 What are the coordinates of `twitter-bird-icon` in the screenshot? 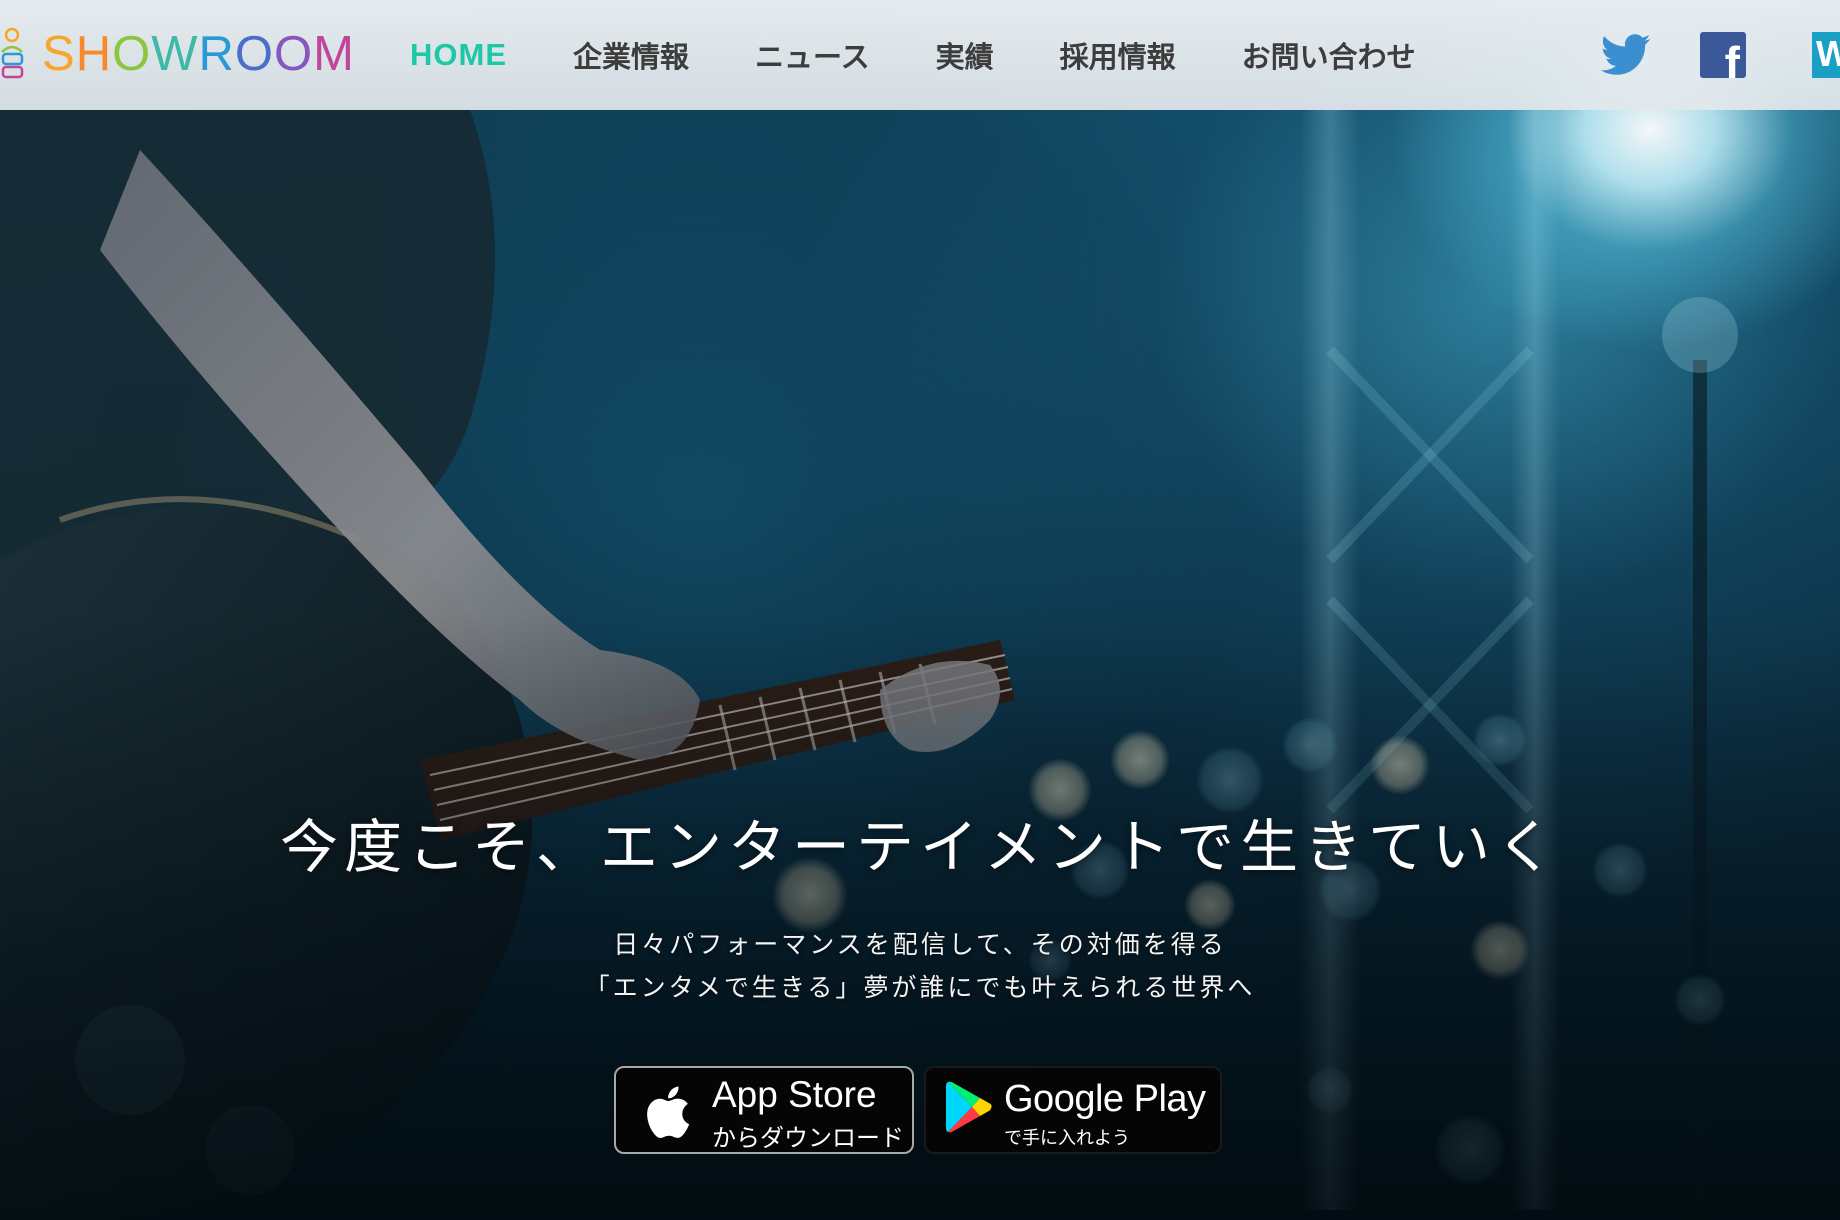 It's located at (1625, 54).